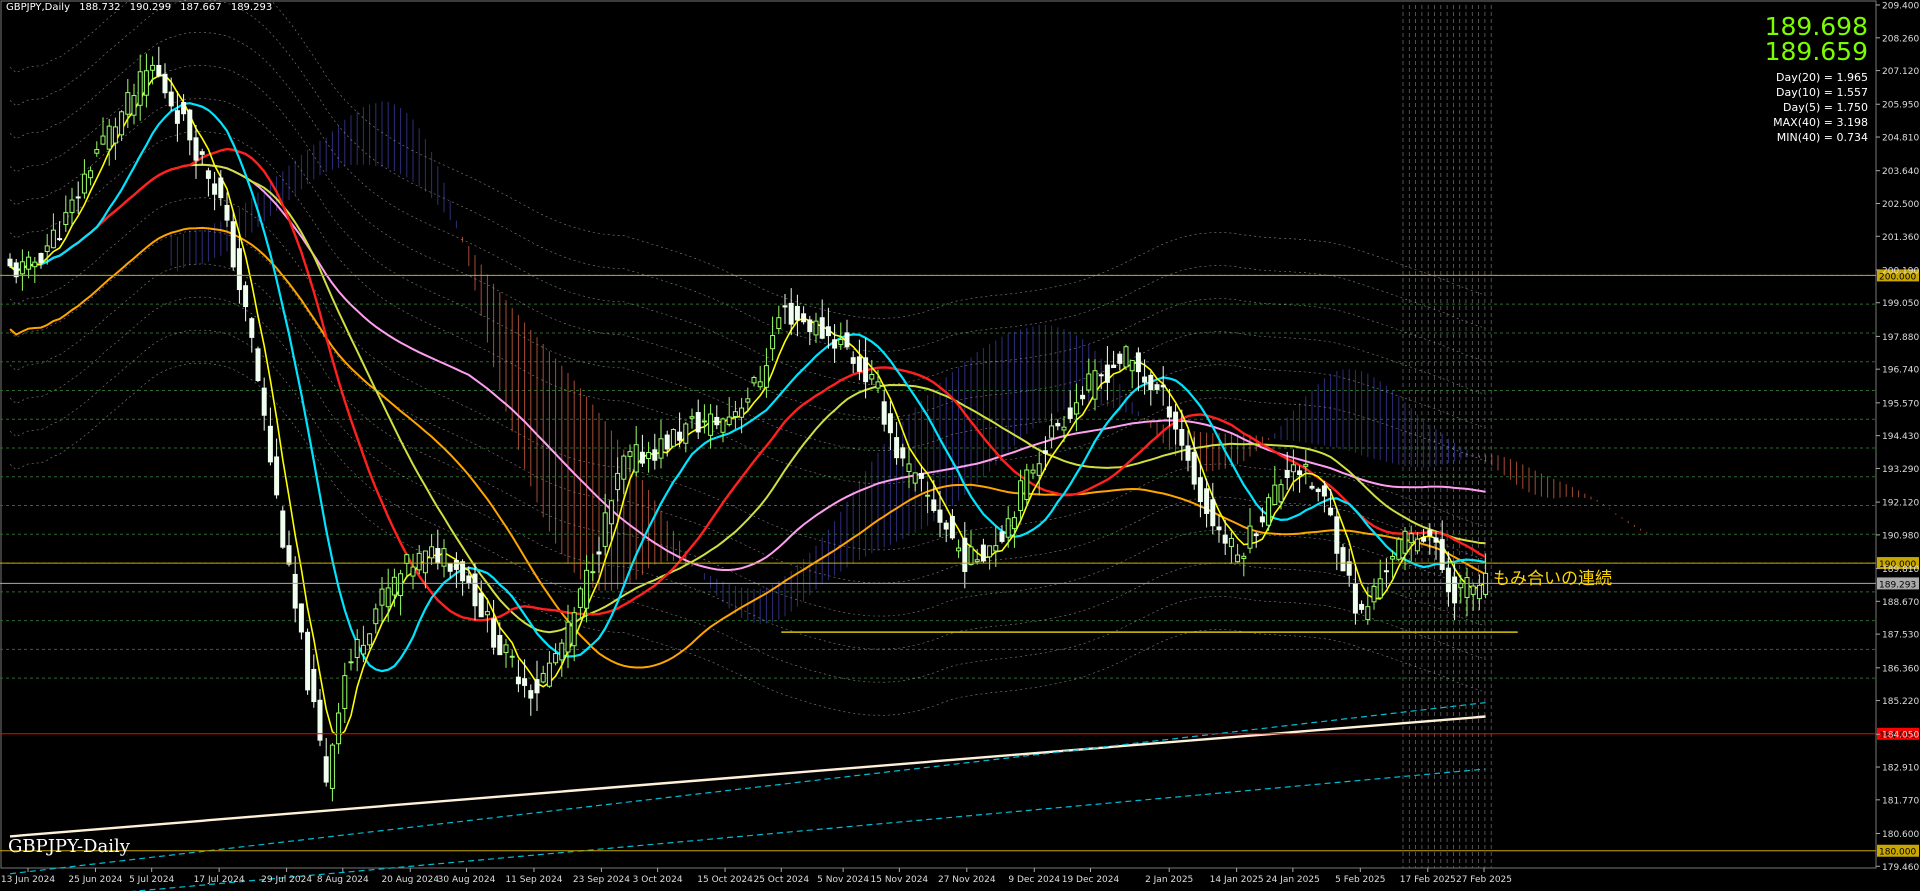 The height and width of the screenshot is (891, 1920). I want to click on low-price: 187.667, so click(201, 7).